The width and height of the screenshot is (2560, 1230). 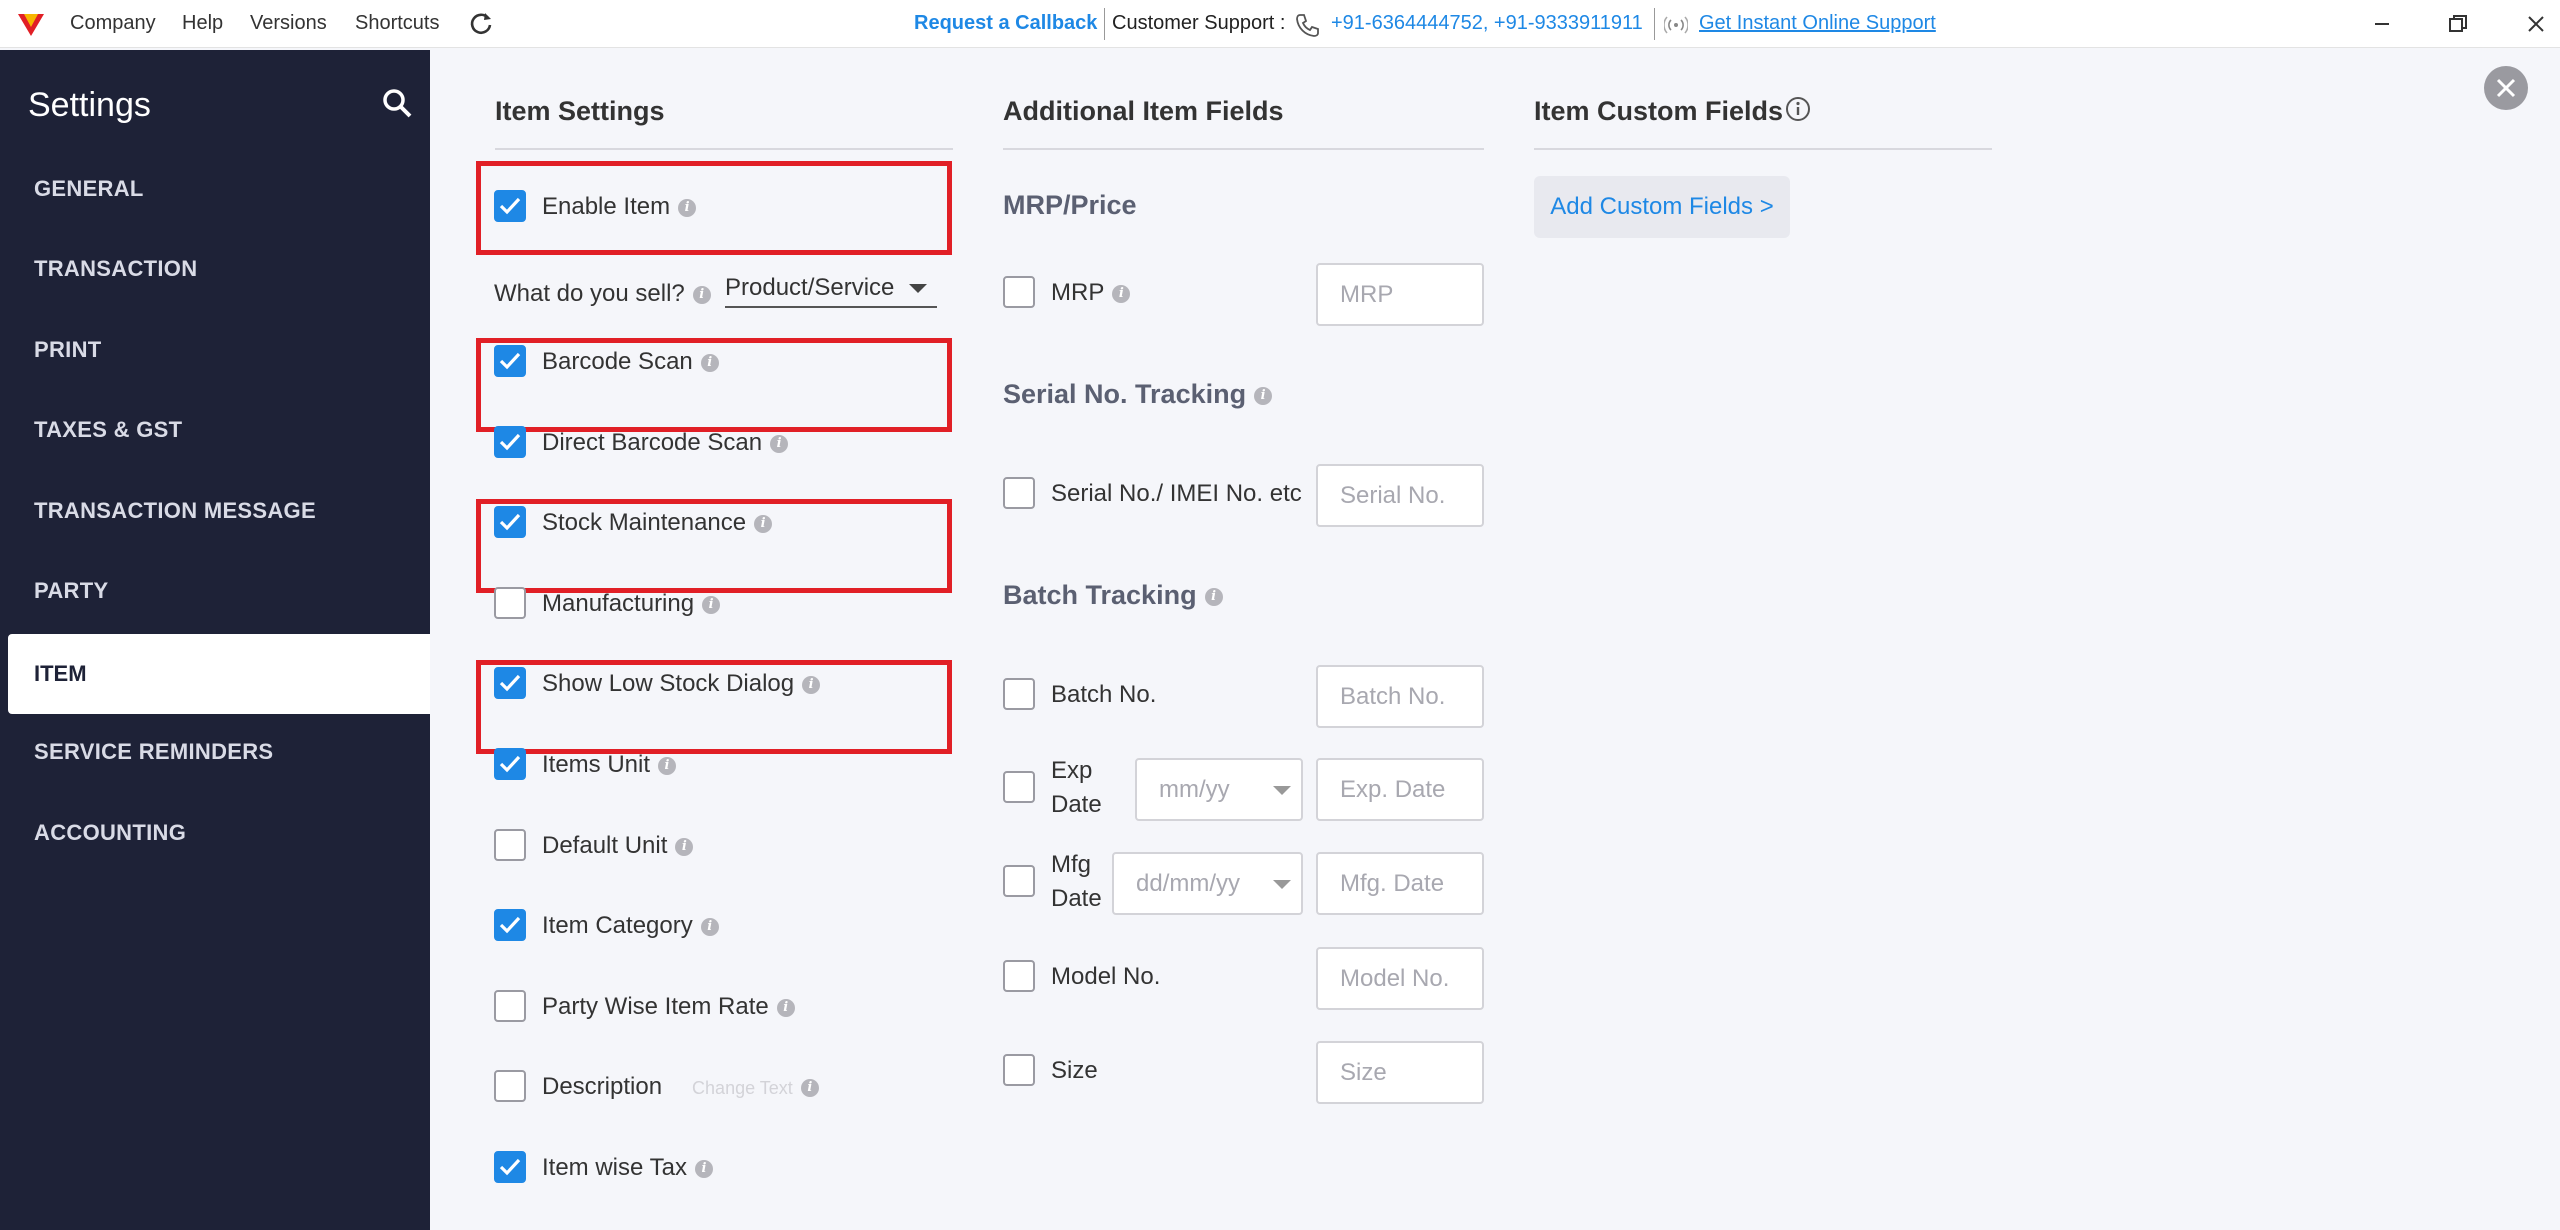 I want to click on description-checkbox, so click(x=510, y=1086).